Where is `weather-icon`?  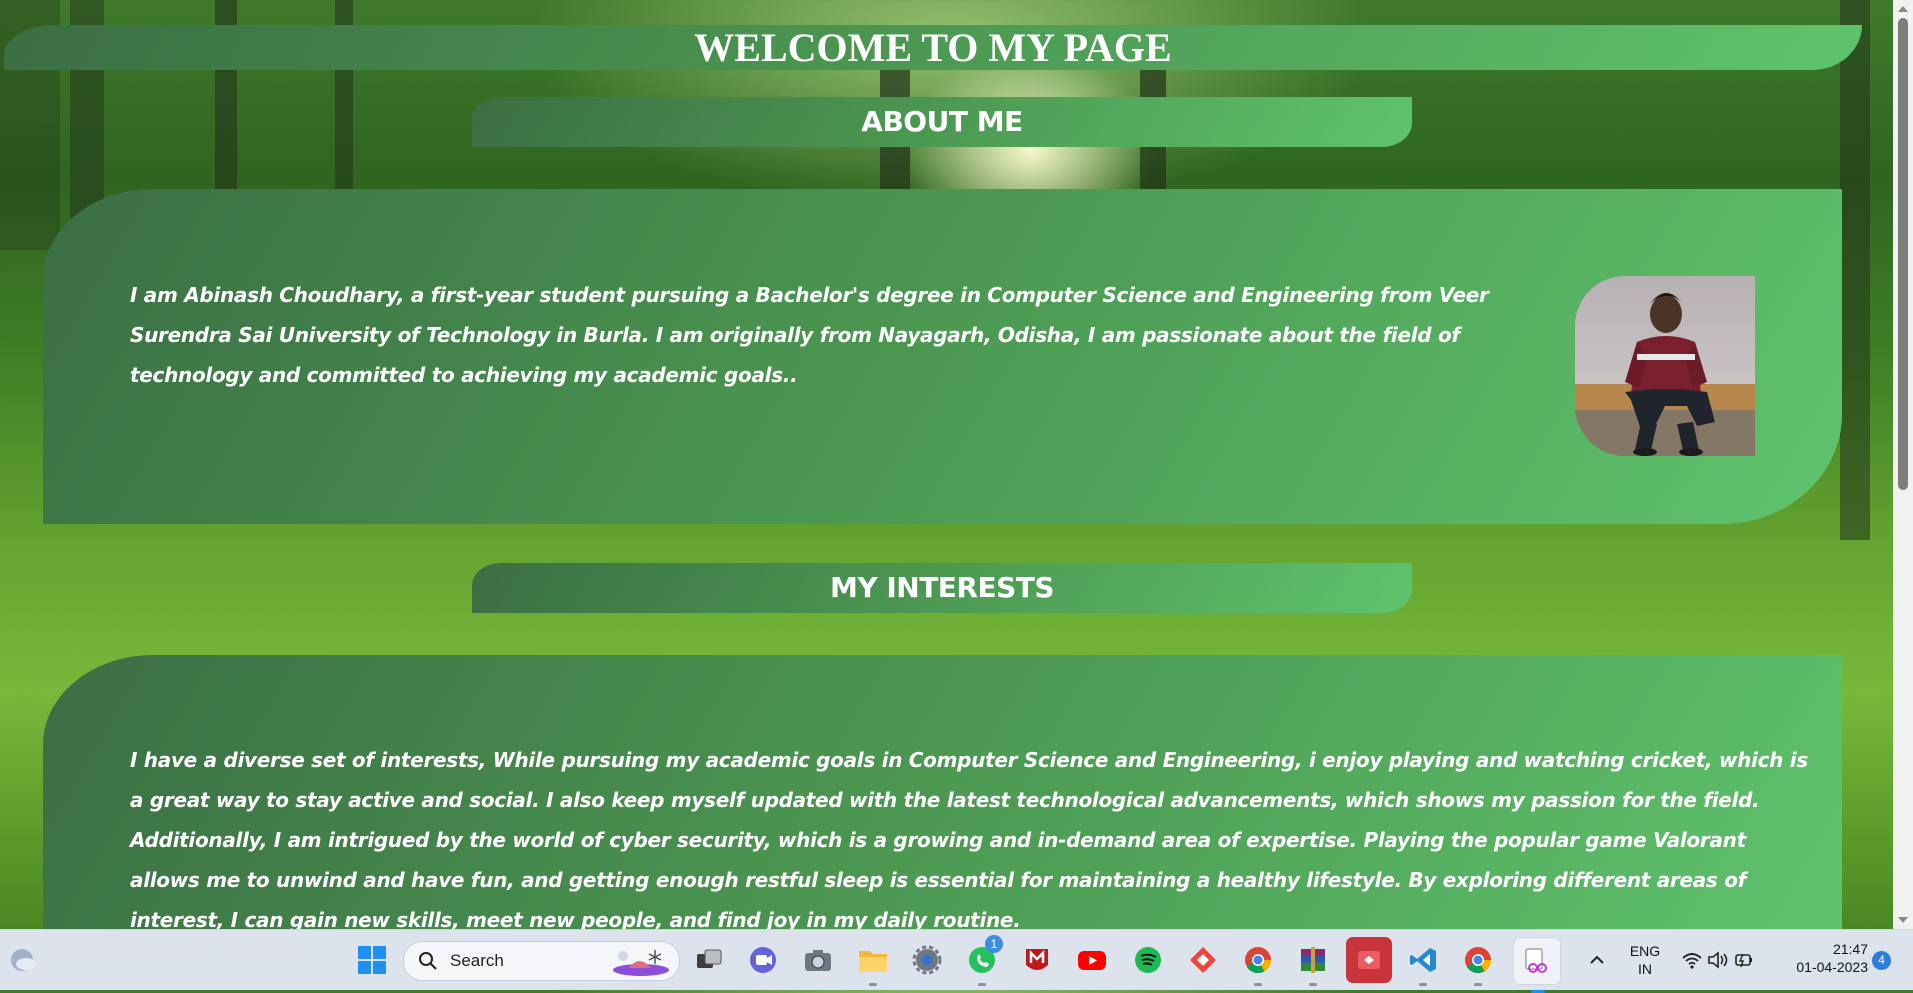
weather-icon is located at coordinates (23, 960).